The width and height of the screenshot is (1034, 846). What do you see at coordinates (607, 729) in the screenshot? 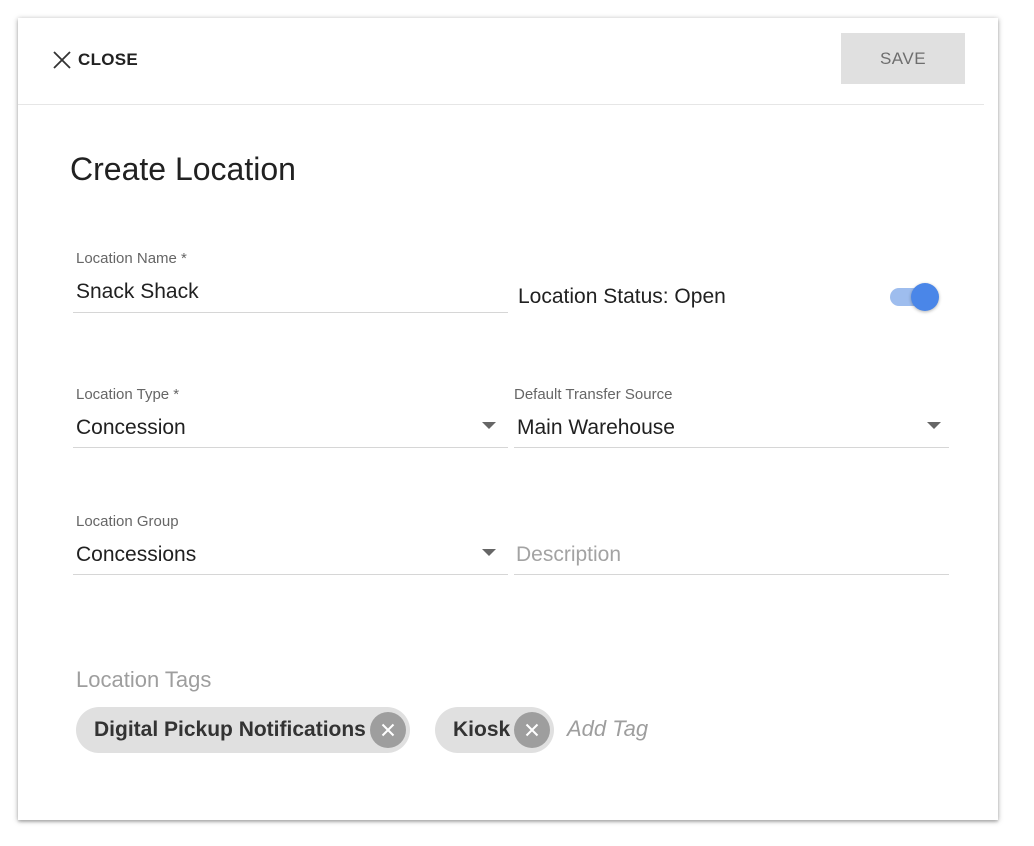
I see `add-tag-input: Add Tag` at bounding box center [607, 729].